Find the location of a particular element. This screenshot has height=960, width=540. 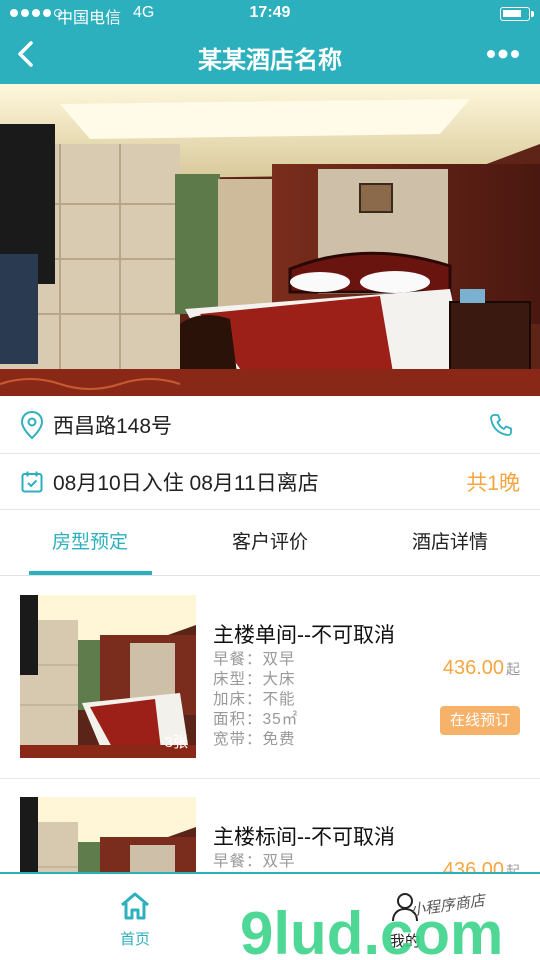

room-photo is located at coordinates (108, 835).